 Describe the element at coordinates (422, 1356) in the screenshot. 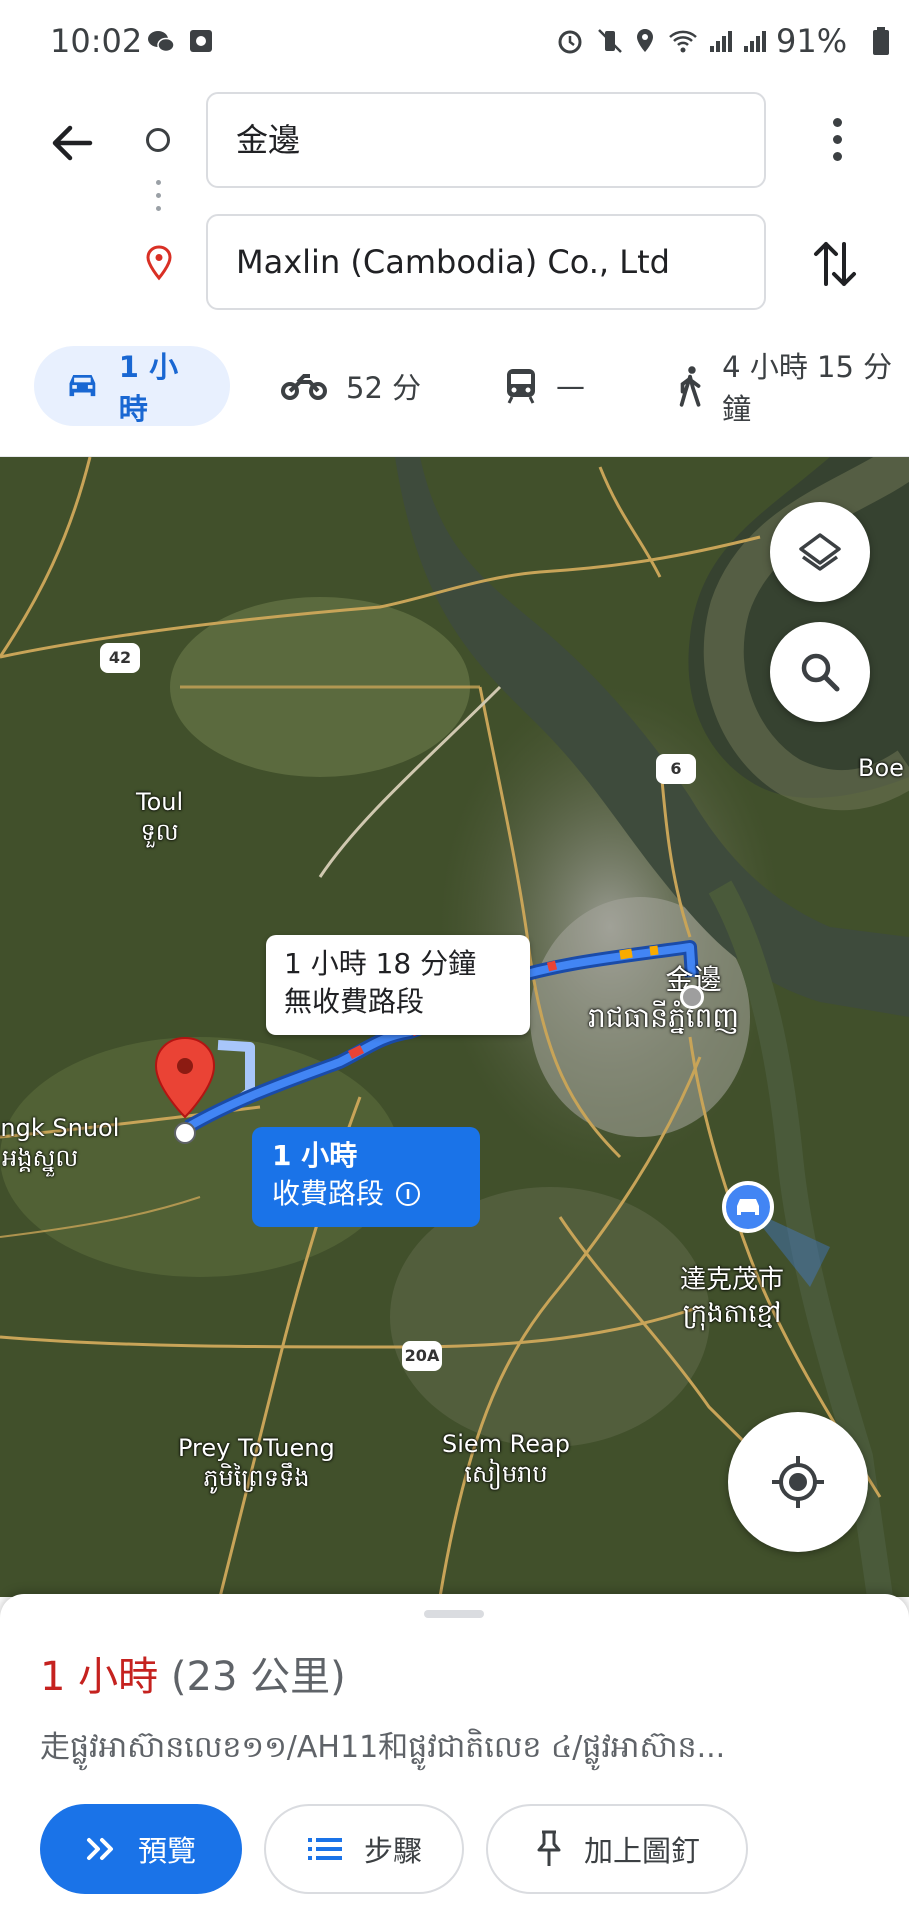

I see `route-shield-20a: 20A` at that location.